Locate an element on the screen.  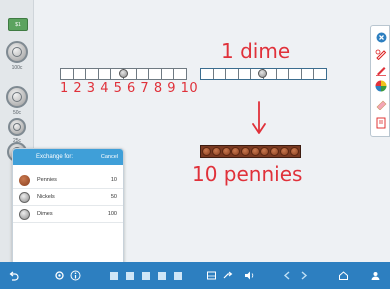
exchange-option-dimes: Dimes 100 is located at coordinates (68, 214).